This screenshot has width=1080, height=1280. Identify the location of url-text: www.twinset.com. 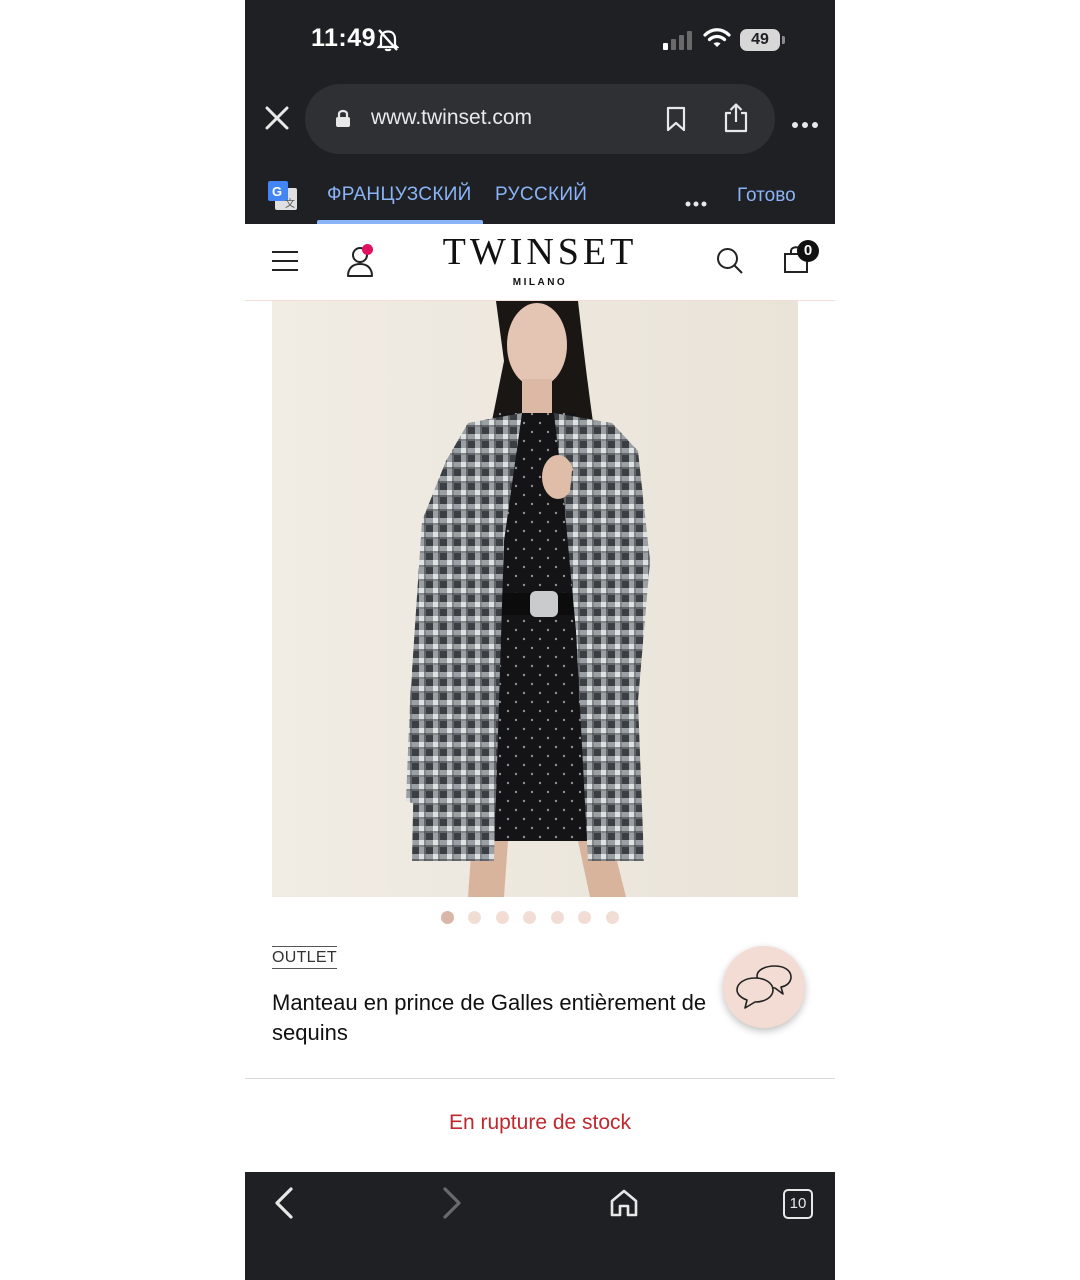
(452, 117).